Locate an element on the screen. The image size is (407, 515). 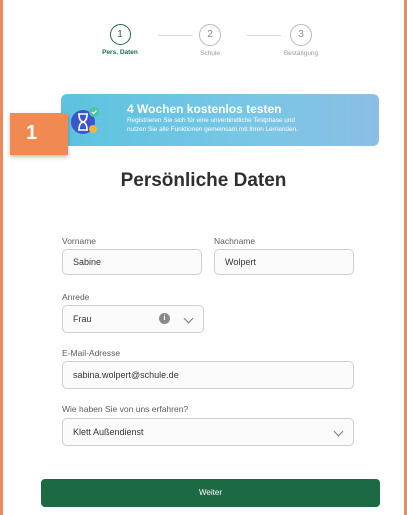
step-number: 1 is located at coordinates (120, 34).